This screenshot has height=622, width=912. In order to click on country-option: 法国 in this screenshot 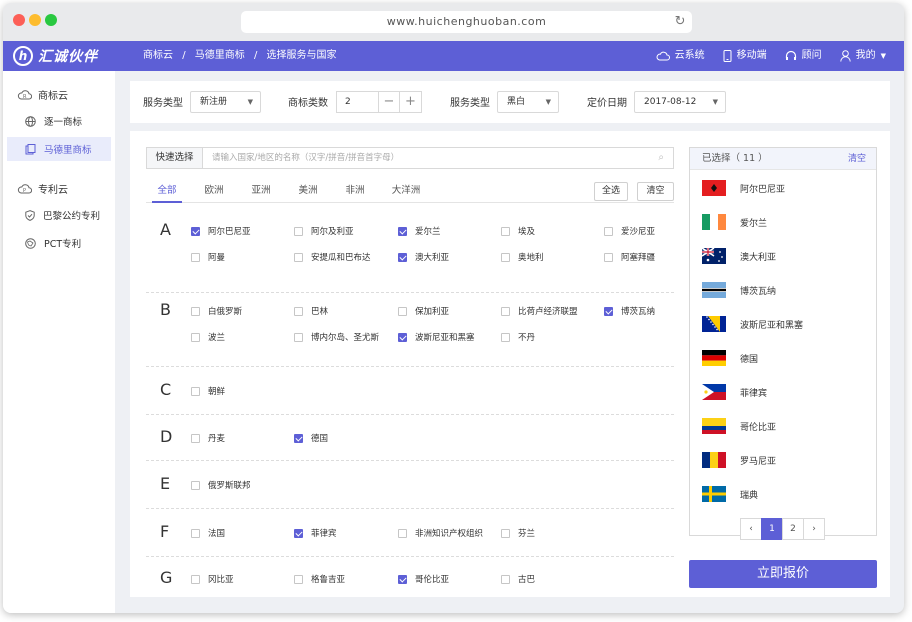, I will do `click(208, 533)`.